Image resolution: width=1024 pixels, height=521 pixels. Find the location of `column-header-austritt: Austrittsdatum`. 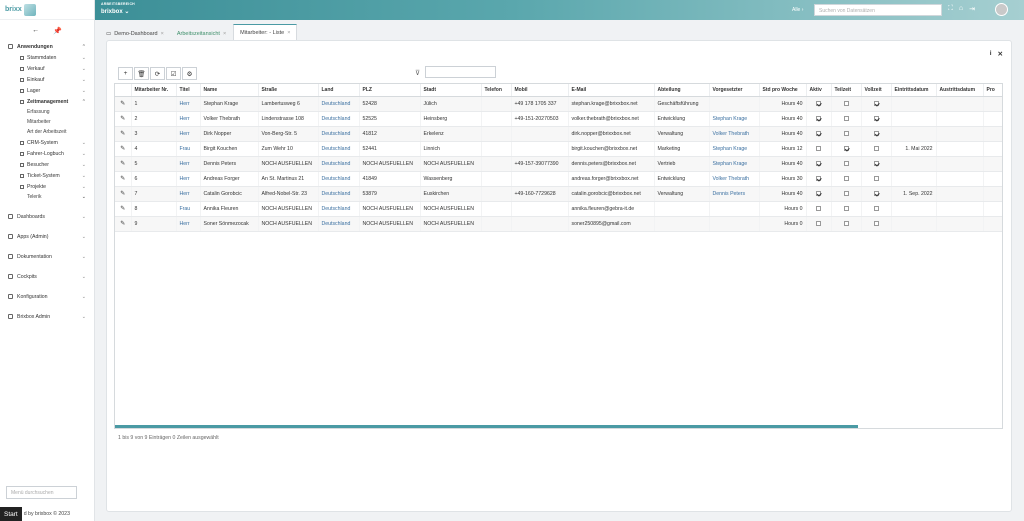

column-header-austritt: Austrittsdatum is located at coordinates (960, 90).